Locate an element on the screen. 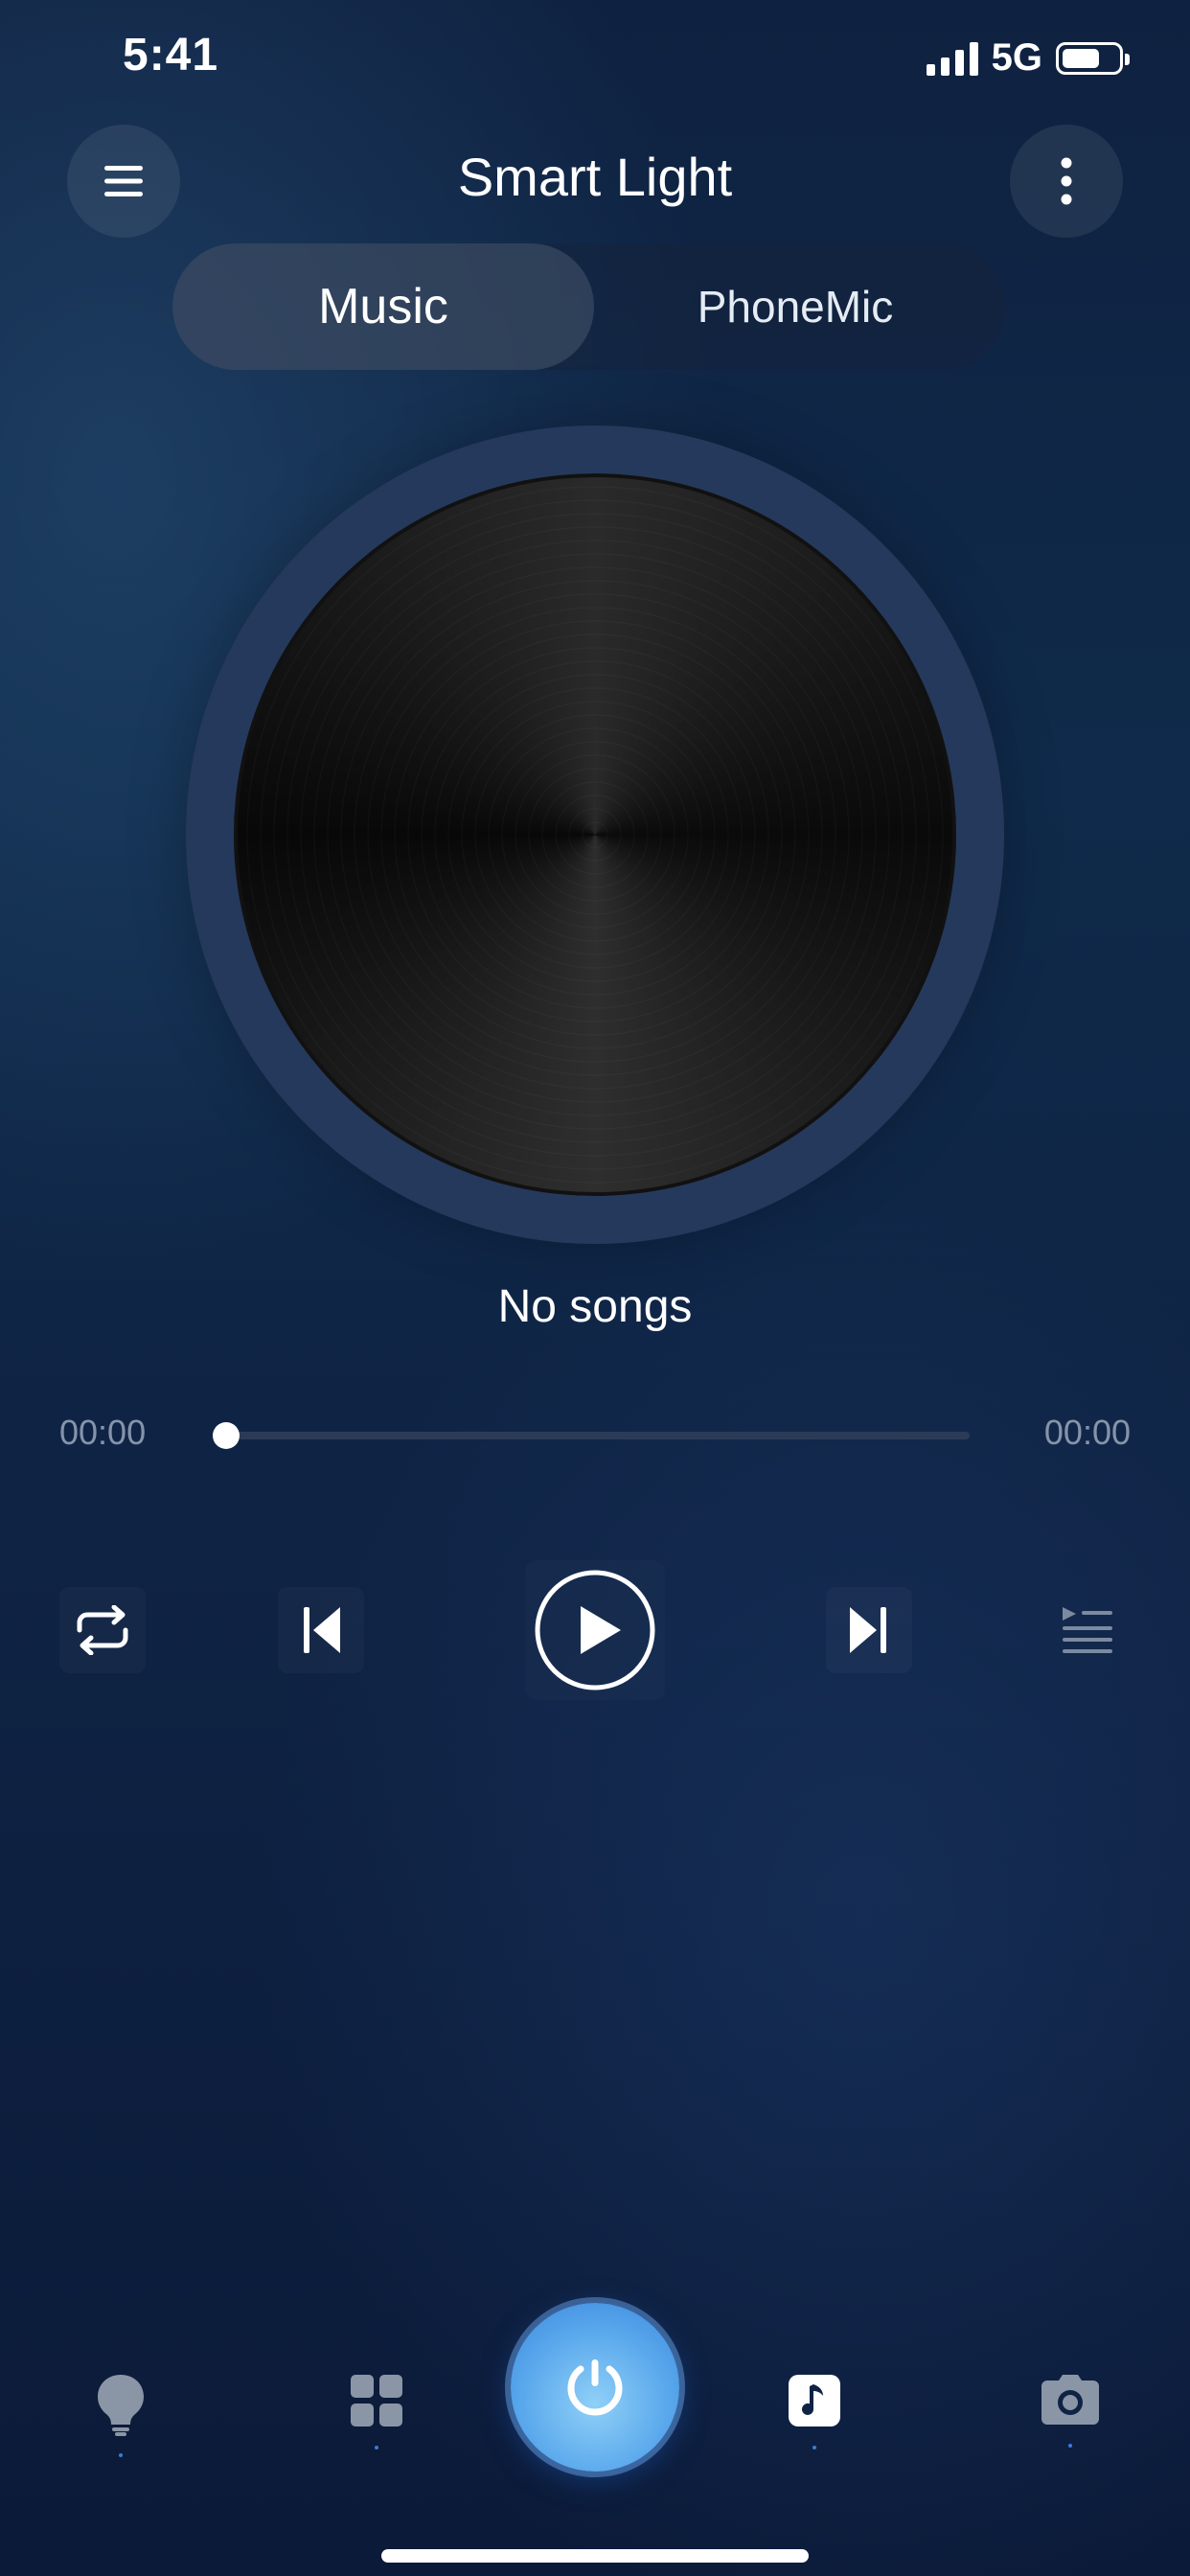 The height and width of the screenshot is (2576, 1190). cellular-signal-icon is located at coordinates (952, 58).